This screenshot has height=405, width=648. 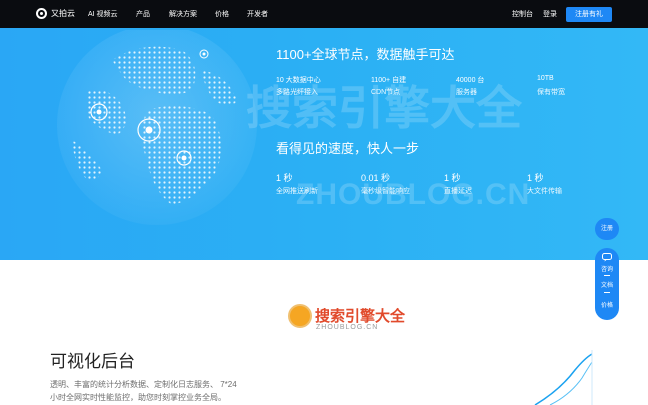 I want to click on dashboard-preview-chart, so click(x=563, y=377).